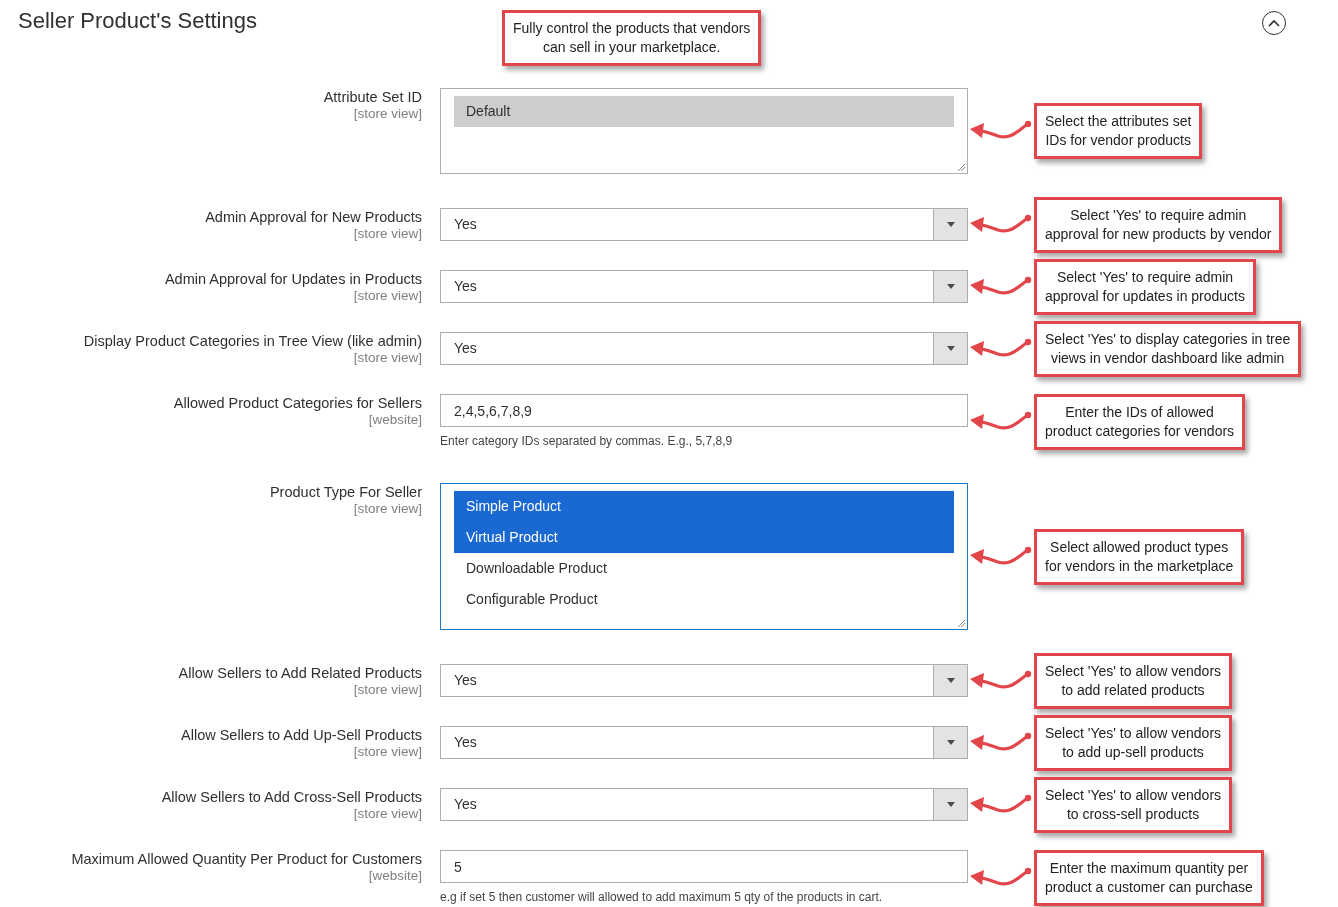  Describe the element at coordinates (704, 111) in the screenshot. I see `list-option: Default` at that location.